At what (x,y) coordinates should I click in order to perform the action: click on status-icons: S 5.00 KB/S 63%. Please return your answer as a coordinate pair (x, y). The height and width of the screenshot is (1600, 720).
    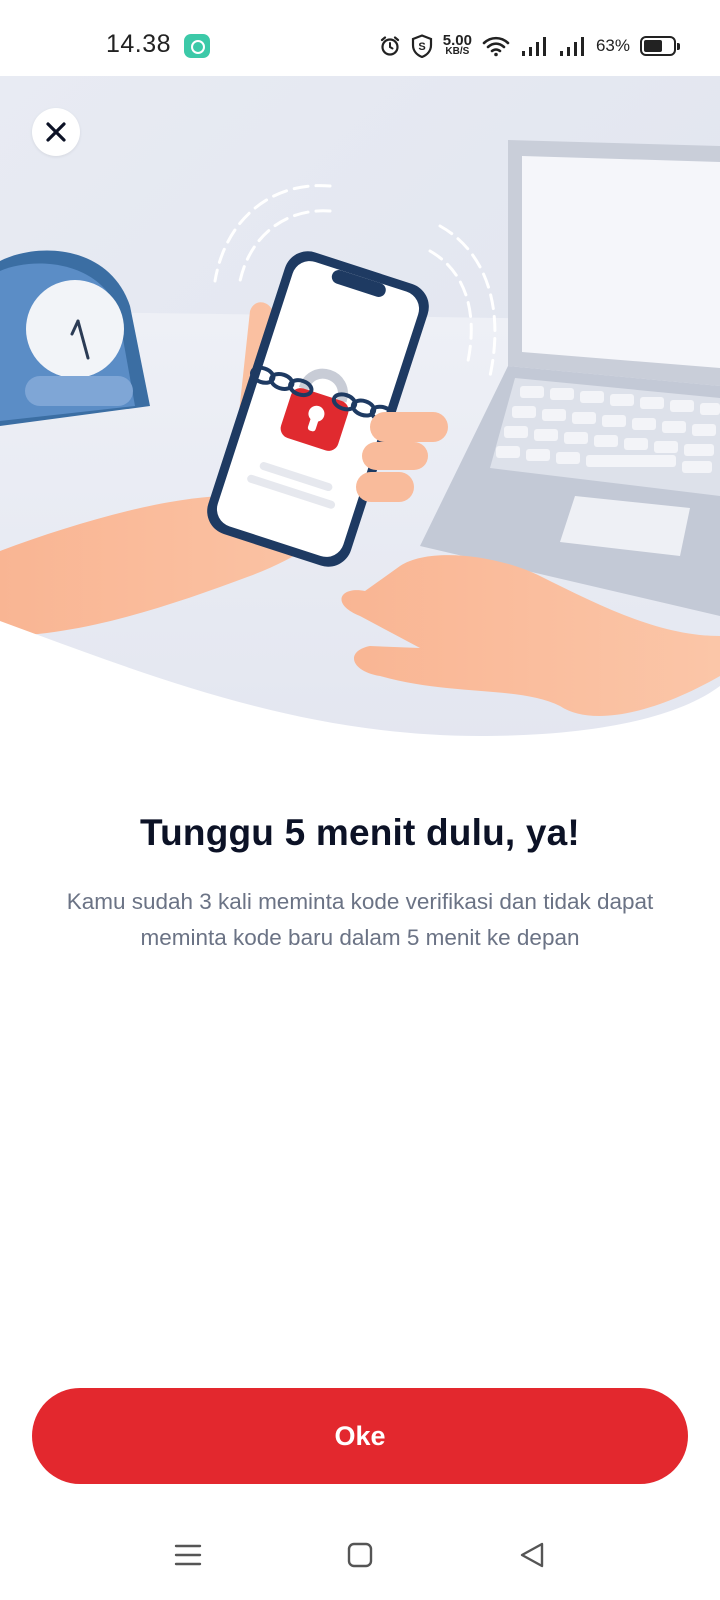
    Looking at the image, I should click on (529, 46).